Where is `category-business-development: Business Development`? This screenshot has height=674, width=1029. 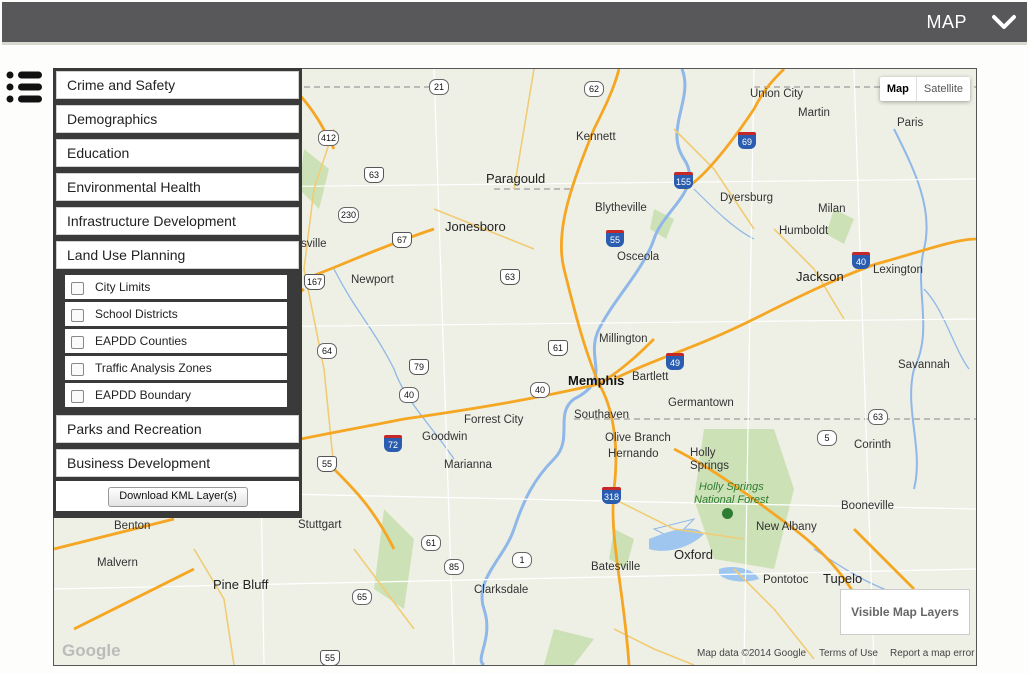
category-business-development: Business Development is located at coordinates (177, 463).